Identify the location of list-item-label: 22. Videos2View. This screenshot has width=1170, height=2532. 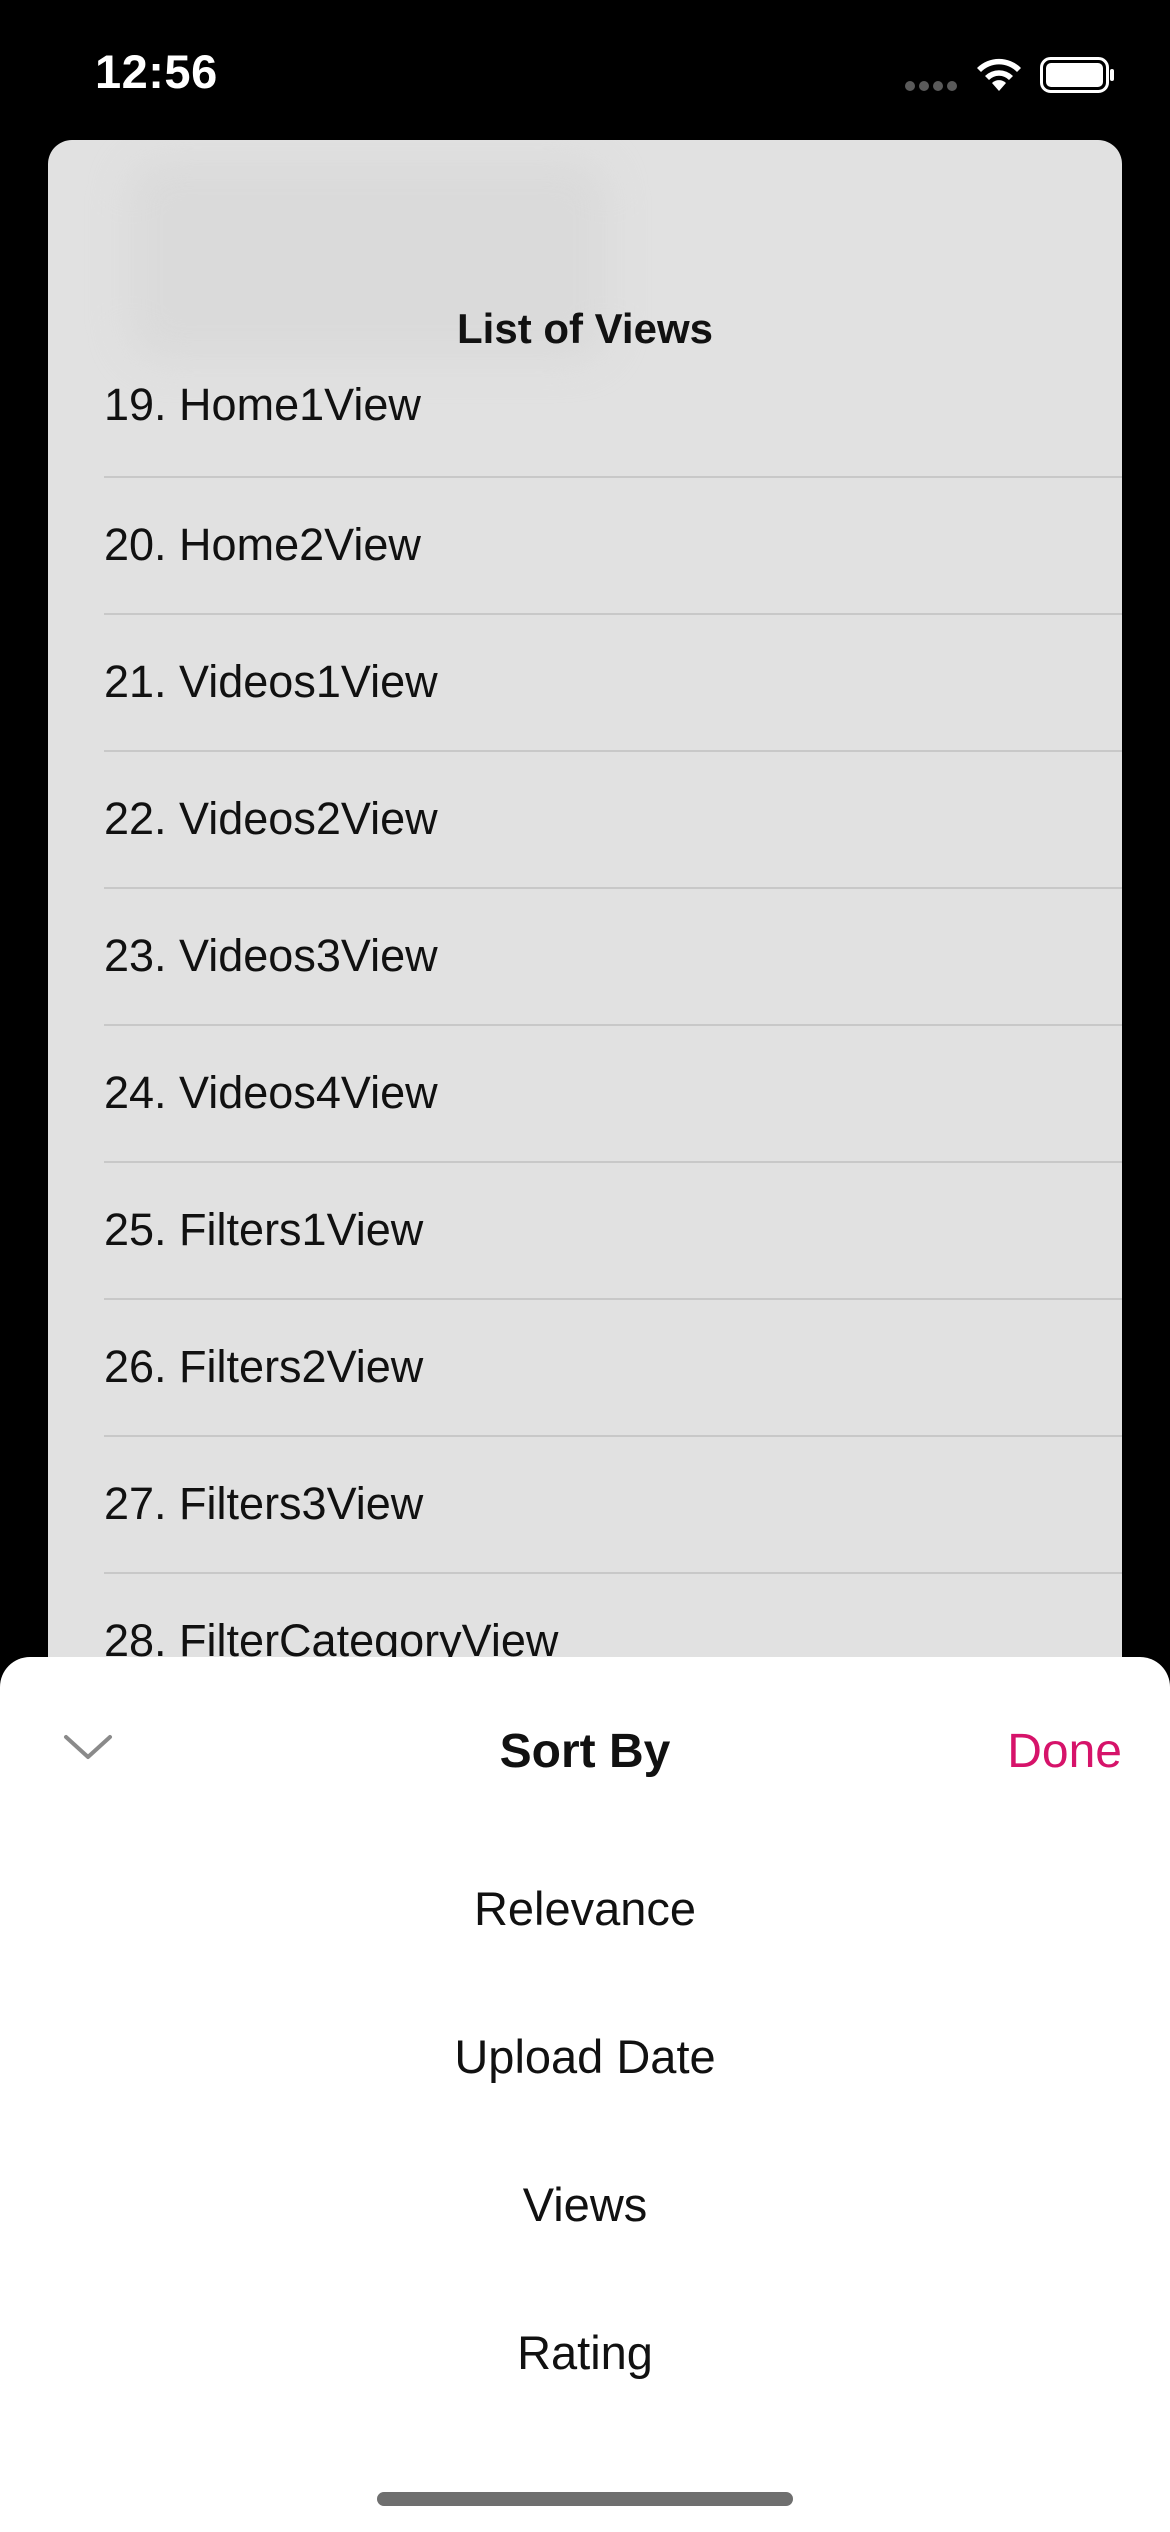
(271, 818).